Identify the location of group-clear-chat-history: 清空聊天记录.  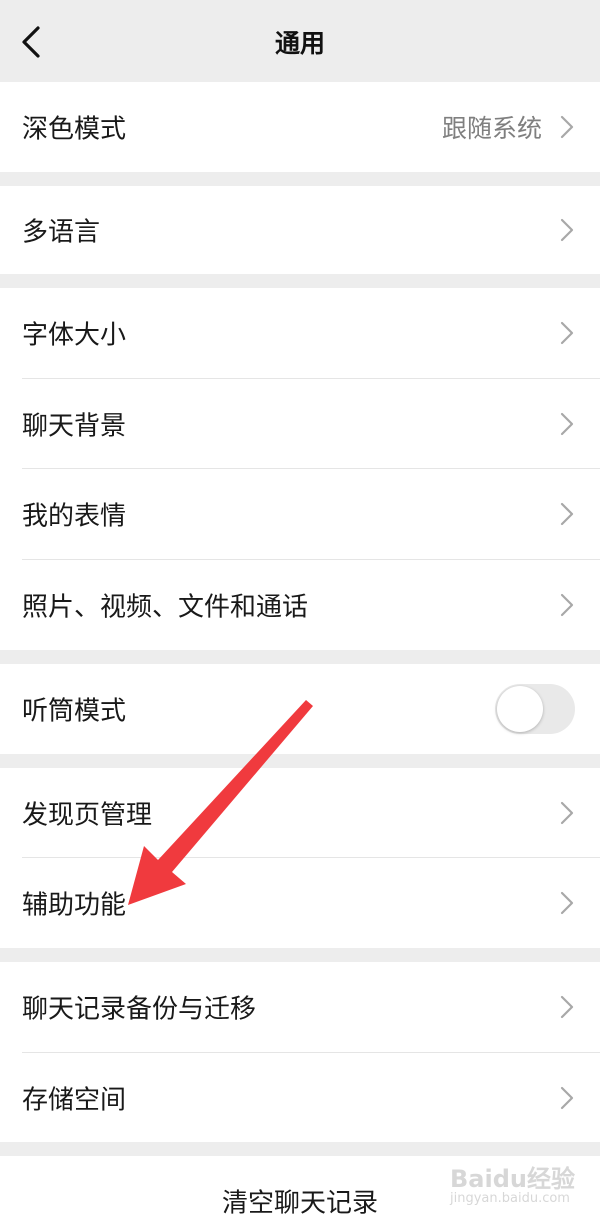
(300, 1186).